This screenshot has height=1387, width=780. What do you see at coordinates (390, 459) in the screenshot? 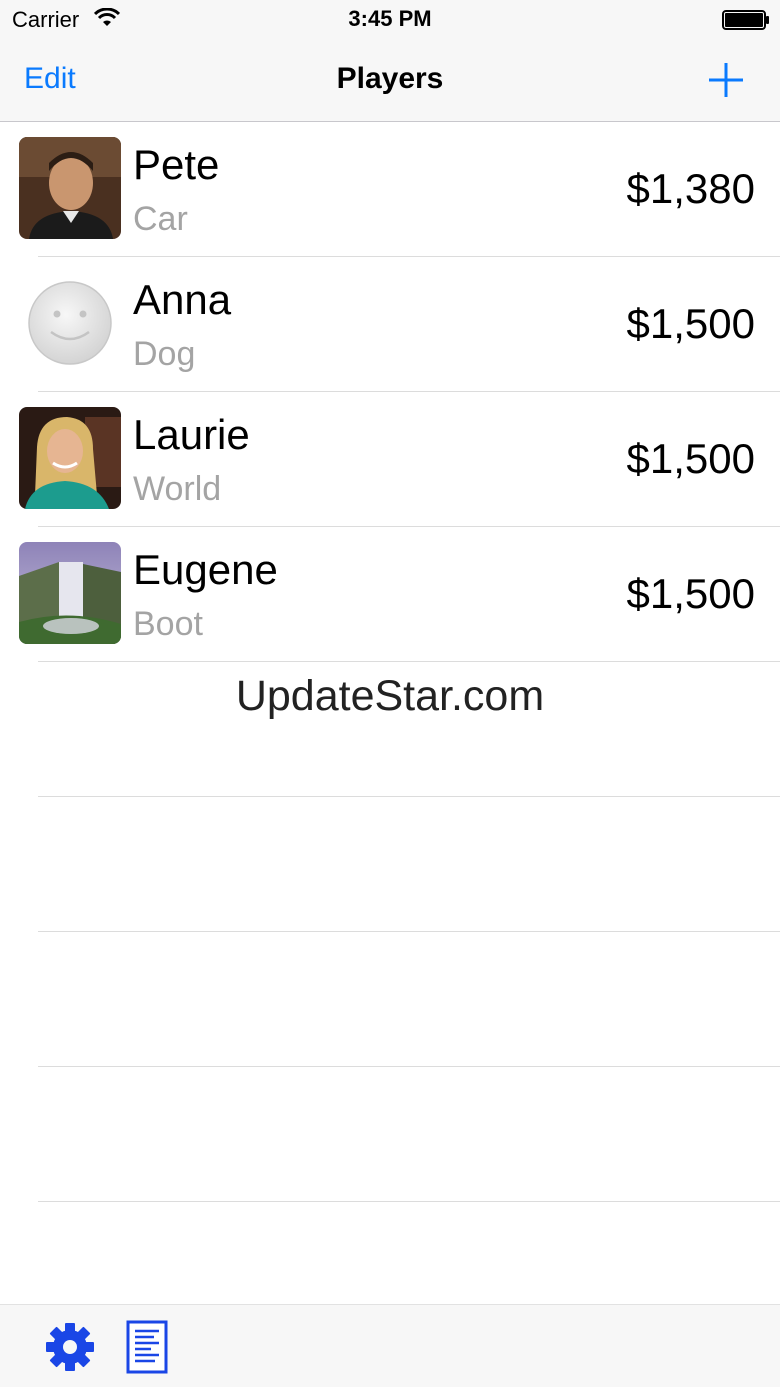
I see `player-row: Laurie World $1,500` at bounding box center [390, 459].